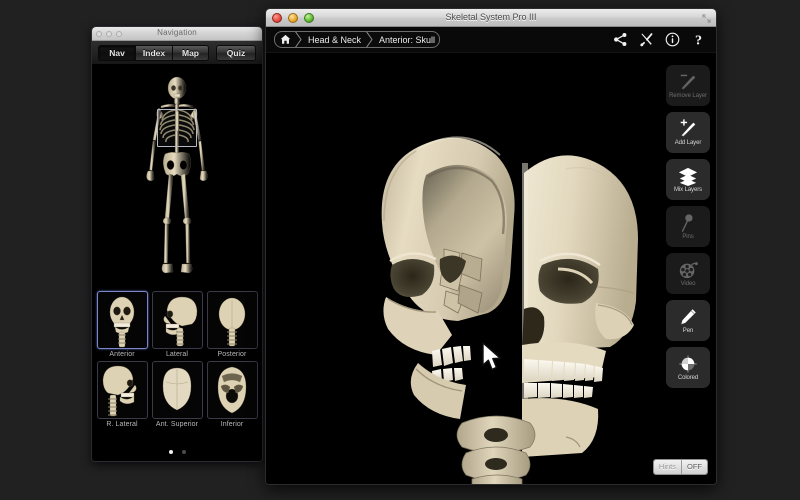 Image resolution: width=800 pixels, height=500 pixels. I want to click on tool-label: Pen, so click(688, 331).